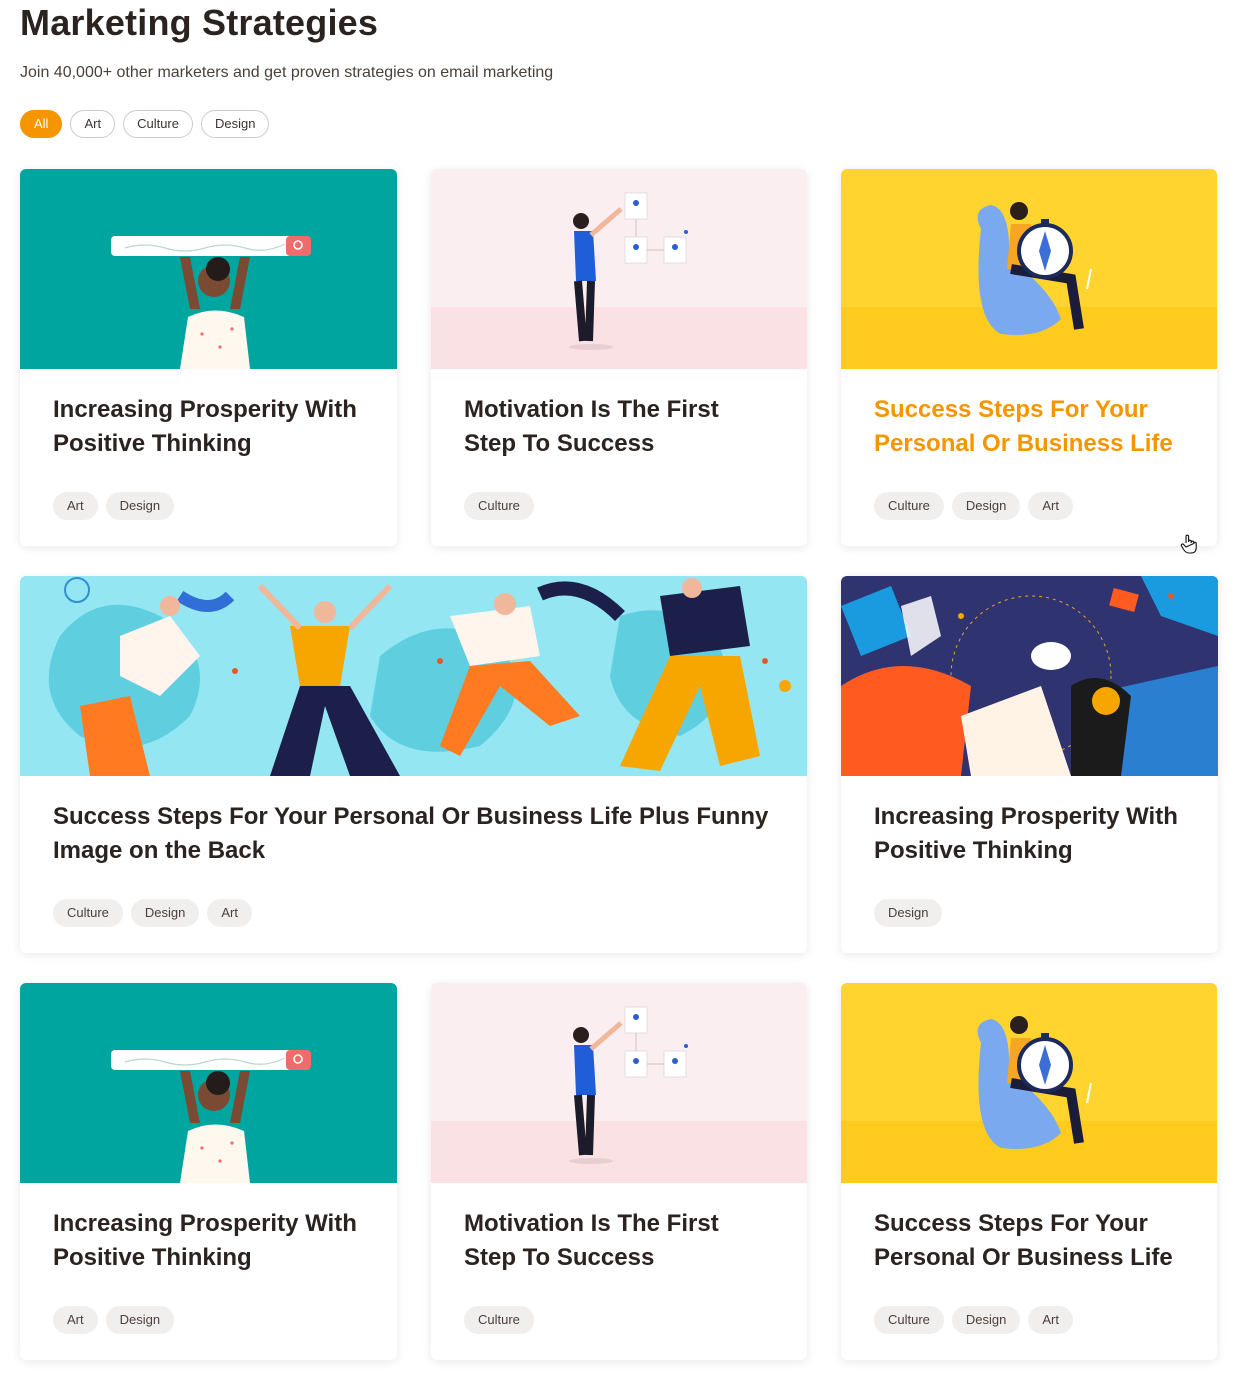  I want to click on hand-cursor-icon, so click(1188, 544).